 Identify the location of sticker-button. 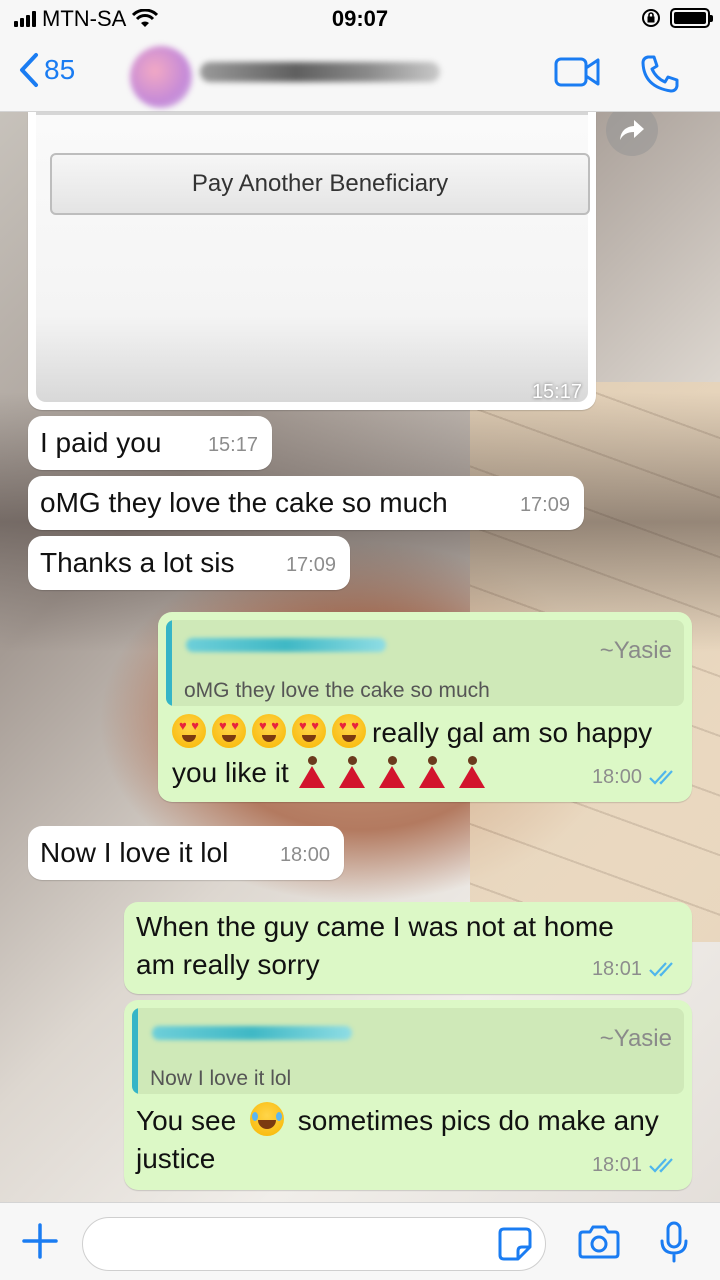
(515, 1246).